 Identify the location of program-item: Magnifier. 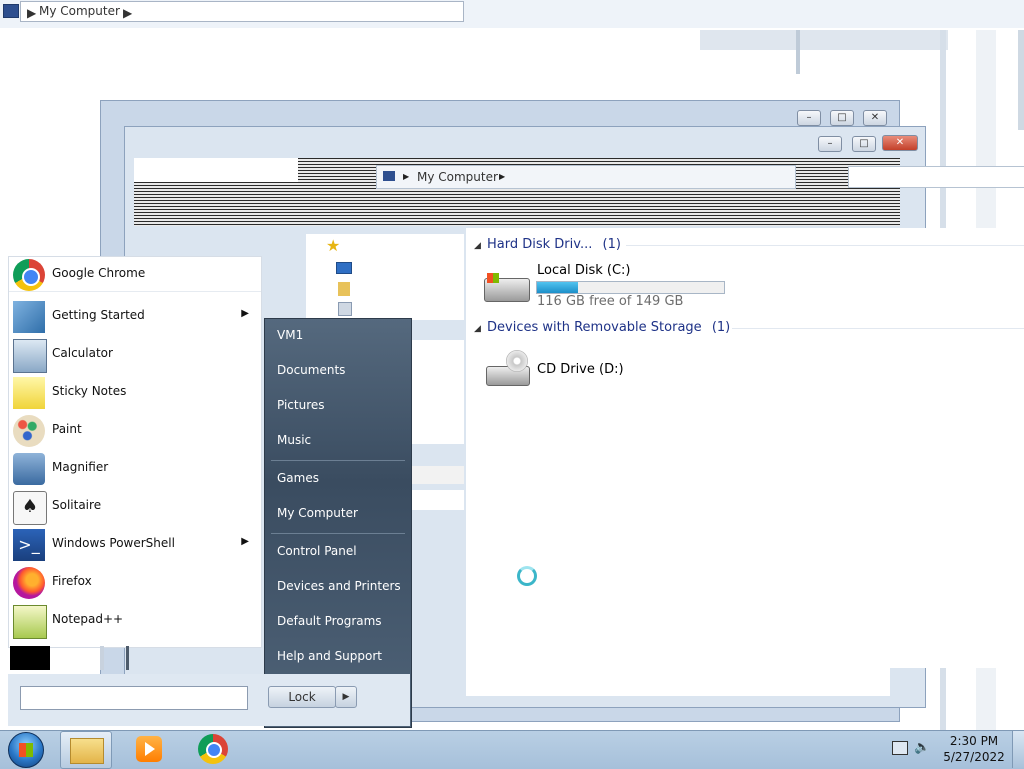
(135, 469).